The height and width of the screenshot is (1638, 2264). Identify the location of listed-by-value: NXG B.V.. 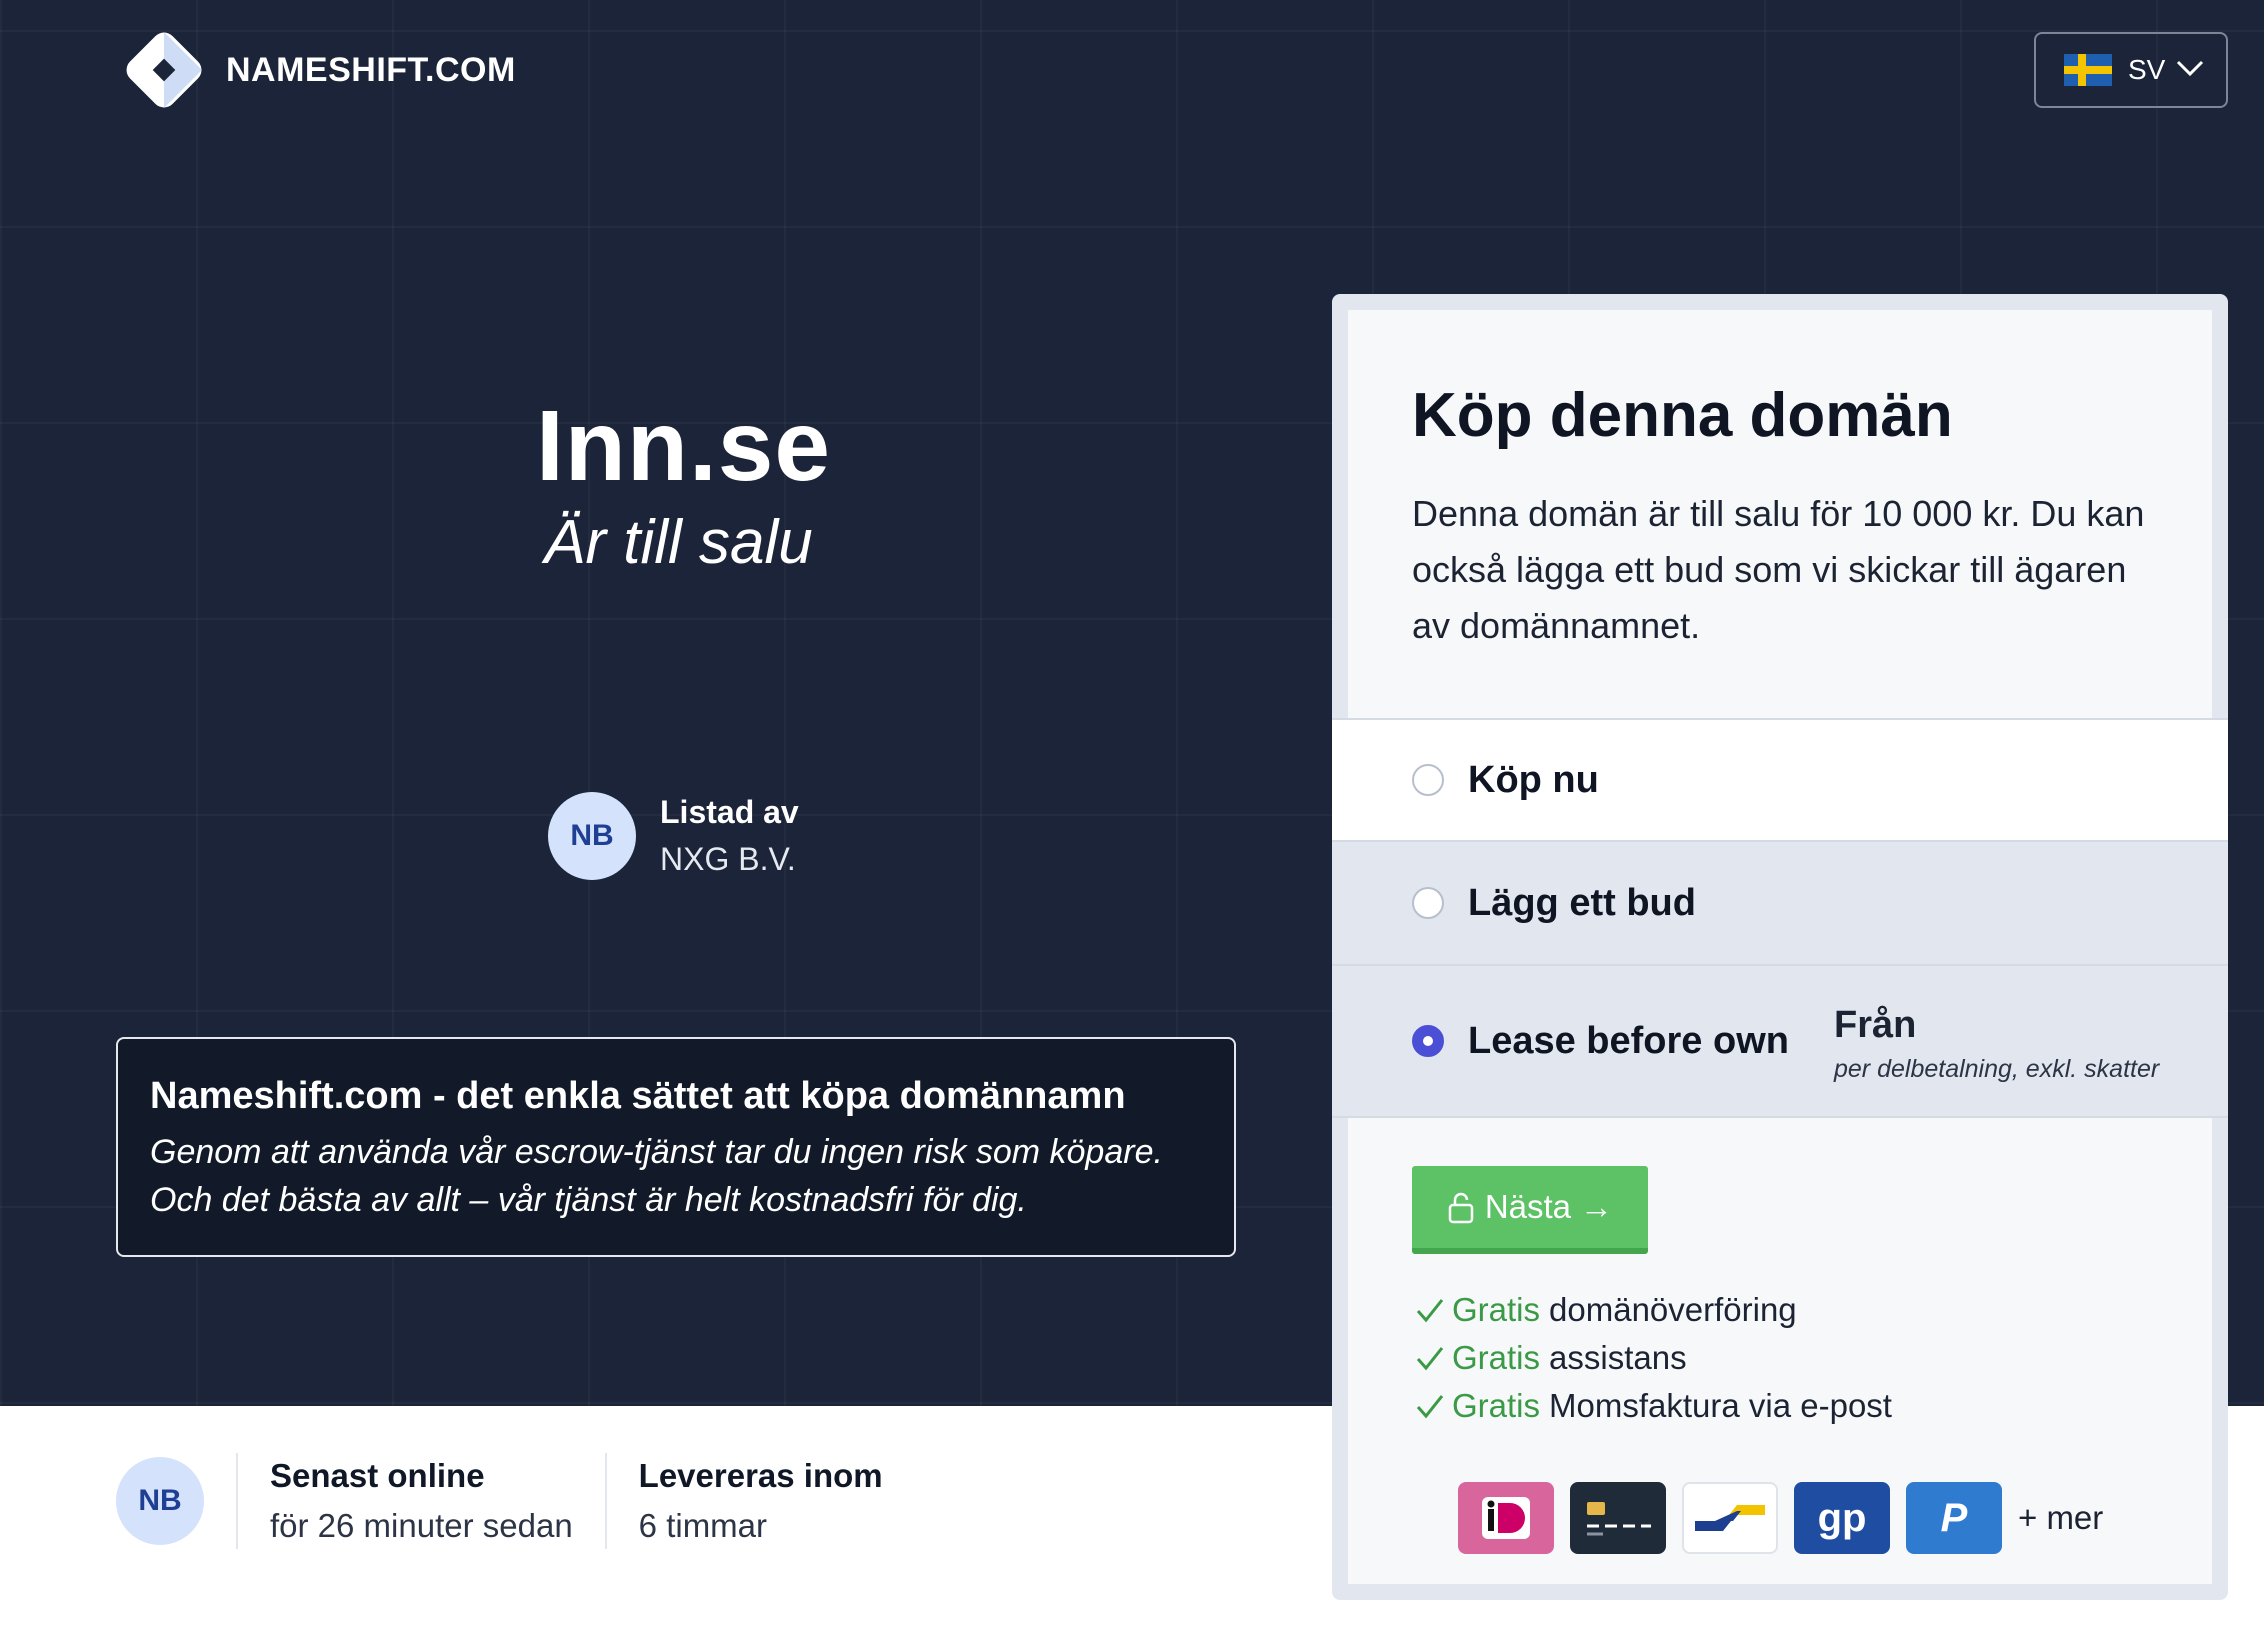
(728, 859).